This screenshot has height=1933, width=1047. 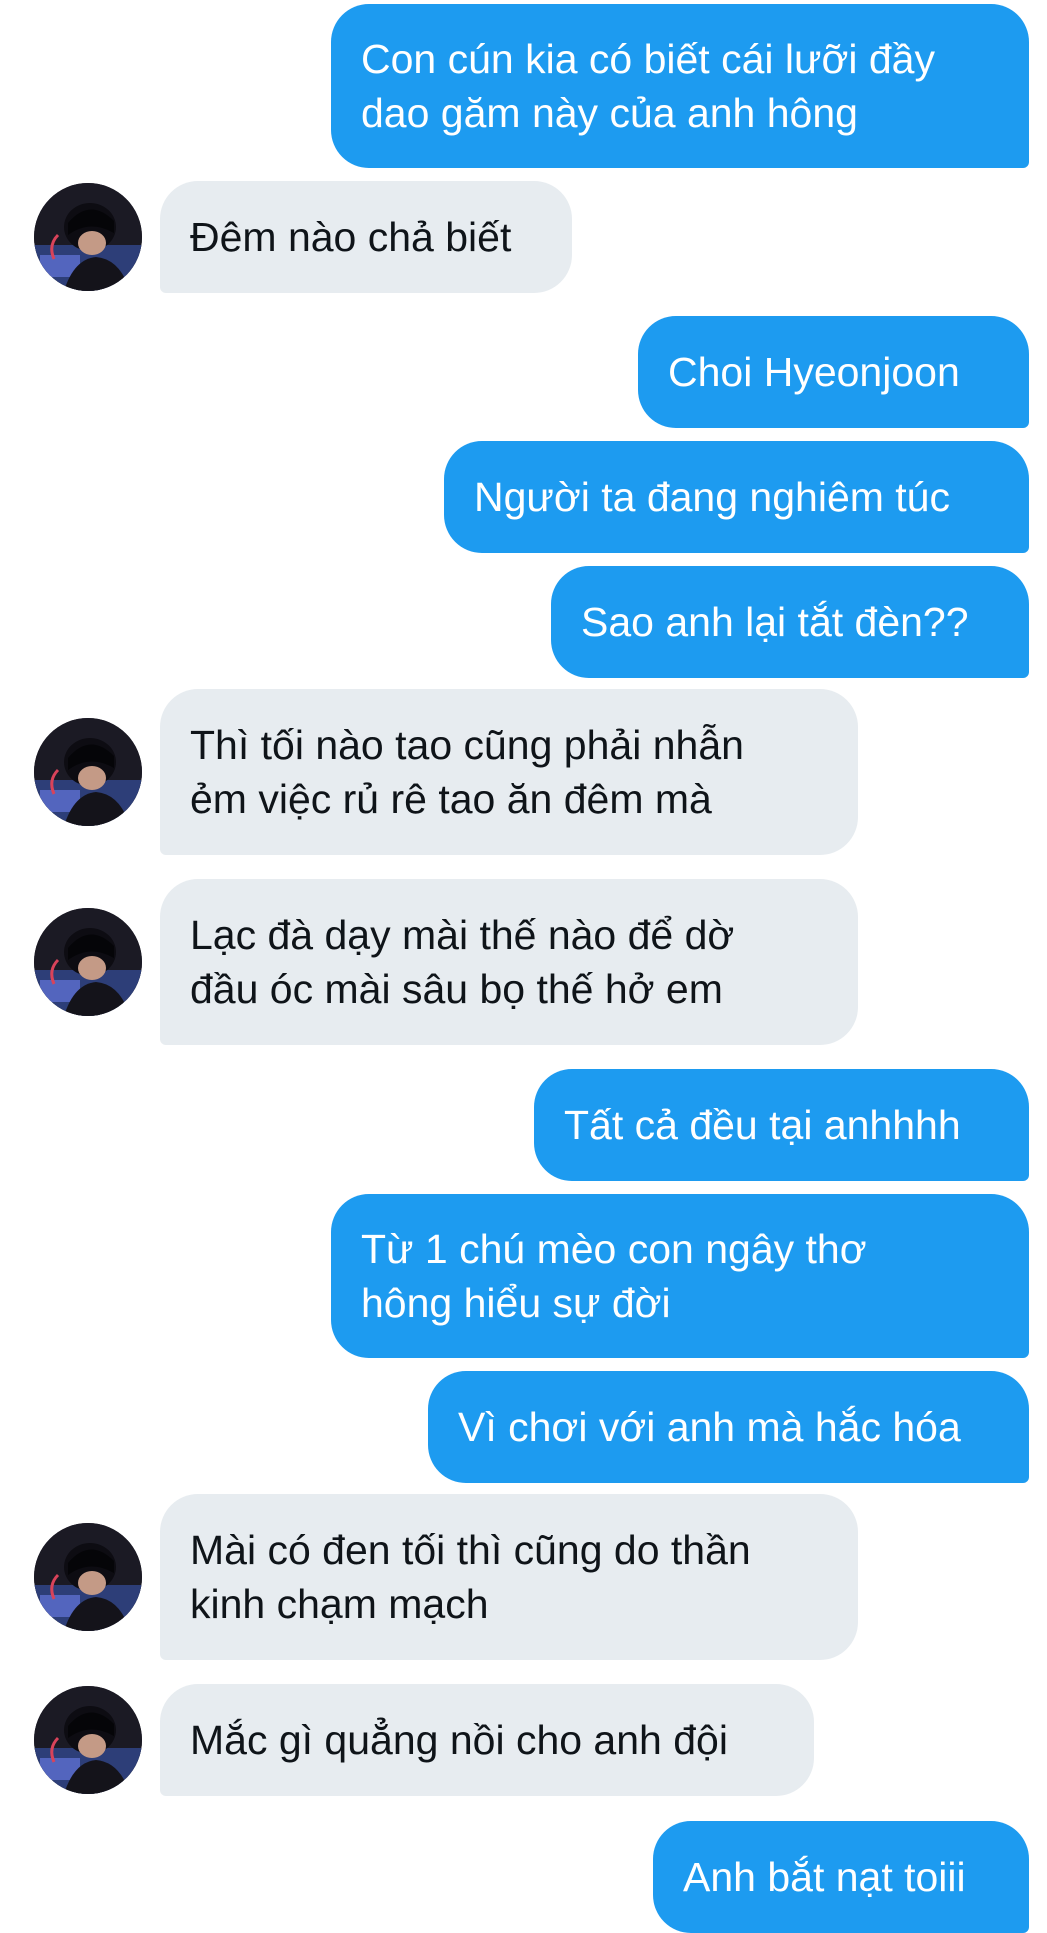 What do you see at coordinates (487, 1740) in the screenshot?
I see `incoming-message-bubble: Mắc gì quẳng nồi cho anh đội` at bounding box center [487, 1740].